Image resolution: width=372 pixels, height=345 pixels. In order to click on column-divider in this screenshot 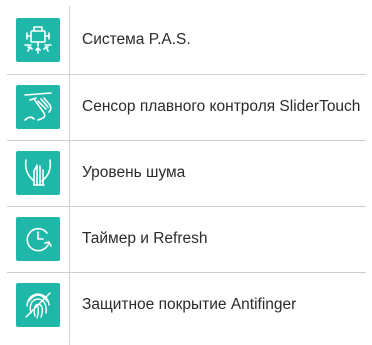, I will do `click(69, 342)`.